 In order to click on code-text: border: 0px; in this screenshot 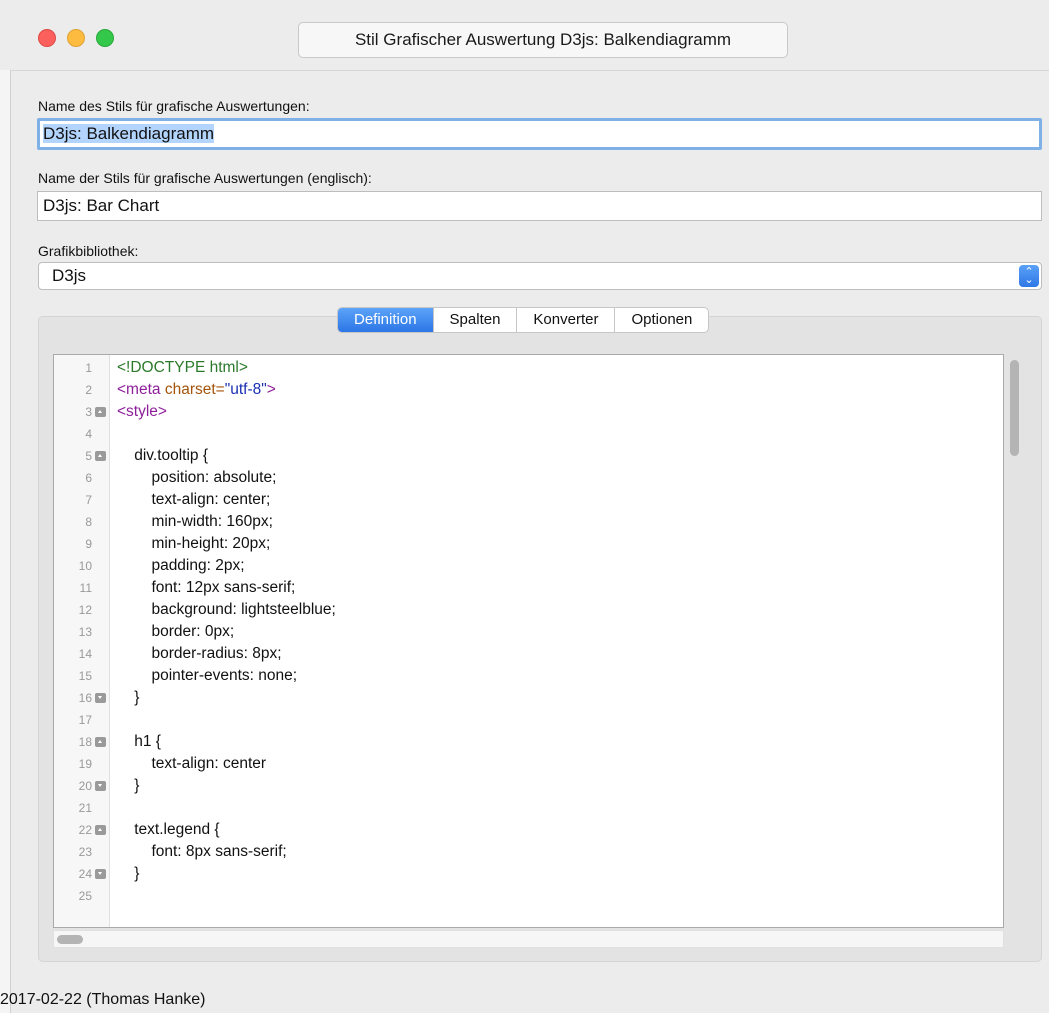, I will do `click(176, 631)`.